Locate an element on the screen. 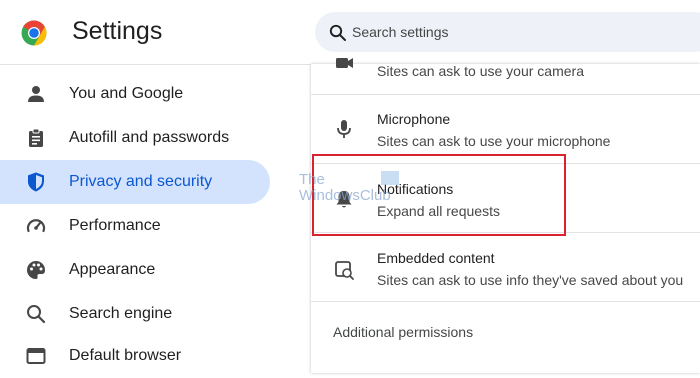 This screenshot has width=700, height=378. sidebar-item-you-and-google: You and Google is located at coordinates (135, 94).